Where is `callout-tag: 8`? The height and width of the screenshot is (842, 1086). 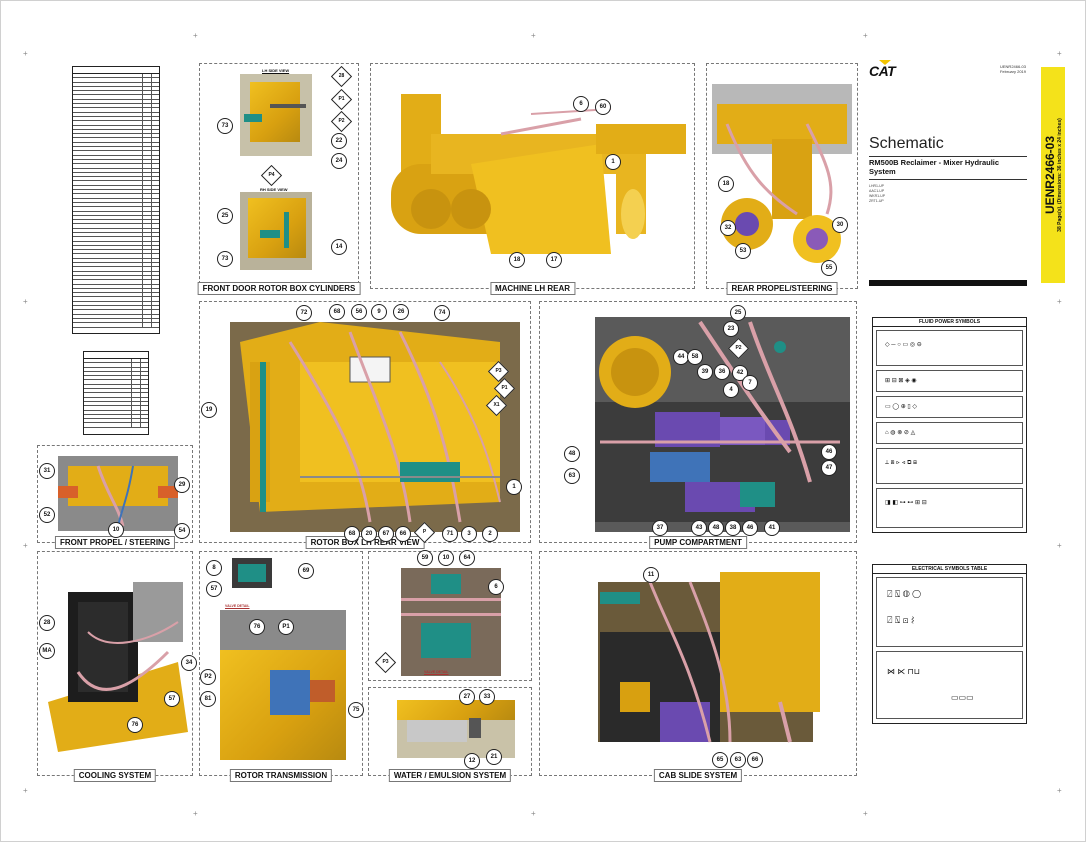
callout-tag: 8 is located at coordinates (214, 568).